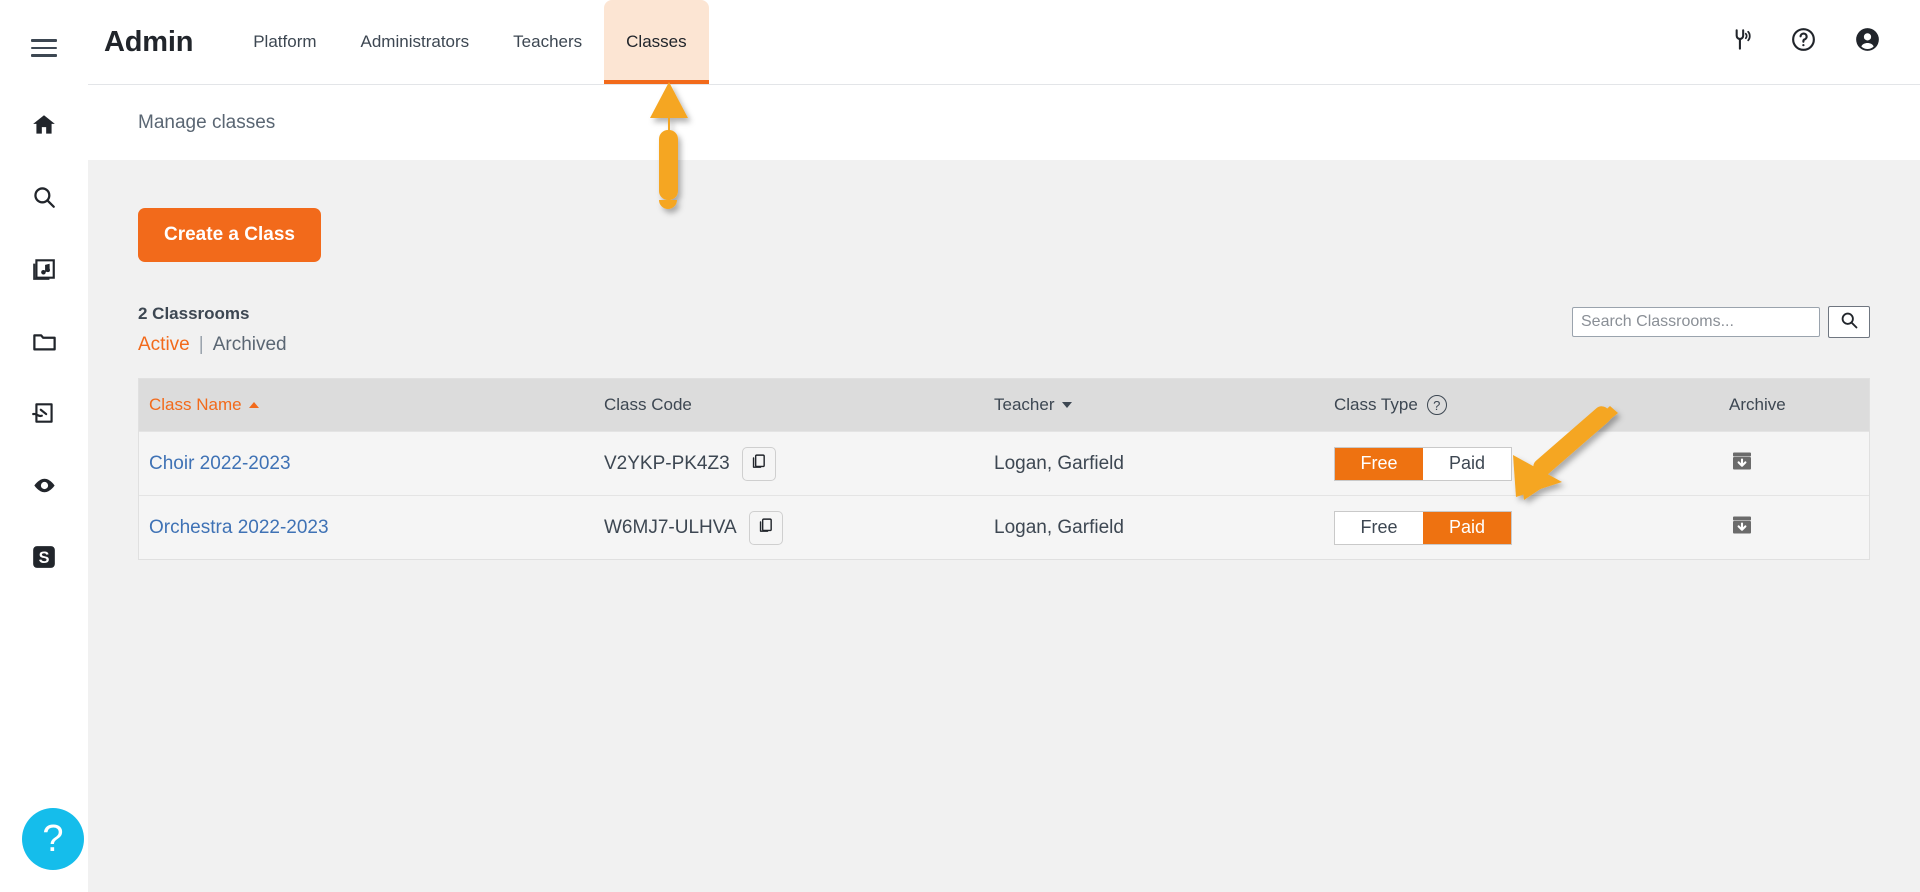 The width and height of the screenshot is (1920, 892). What do you see at coordinates (212, 345) in the screenshot?
I see `status-filters: Active | Archived` at bounding box center [212, 345].